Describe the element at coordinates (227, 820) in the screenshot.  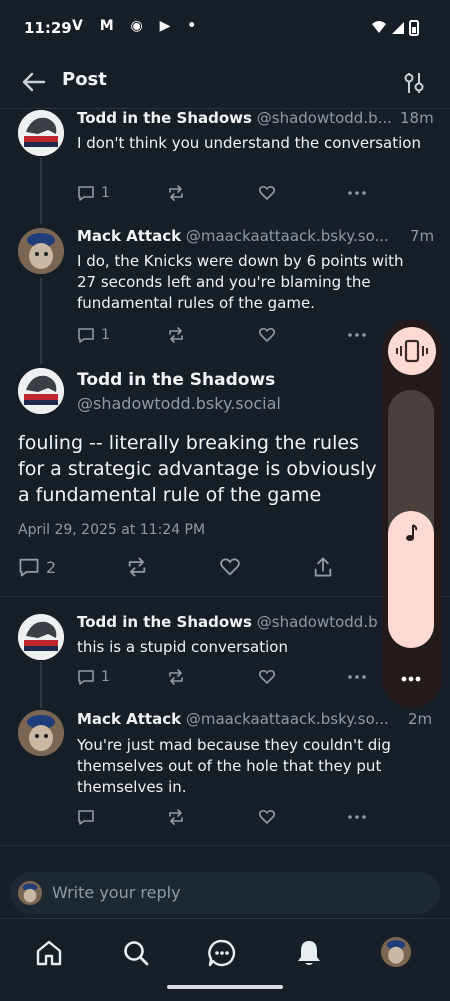
I see `post-actions` at that location.